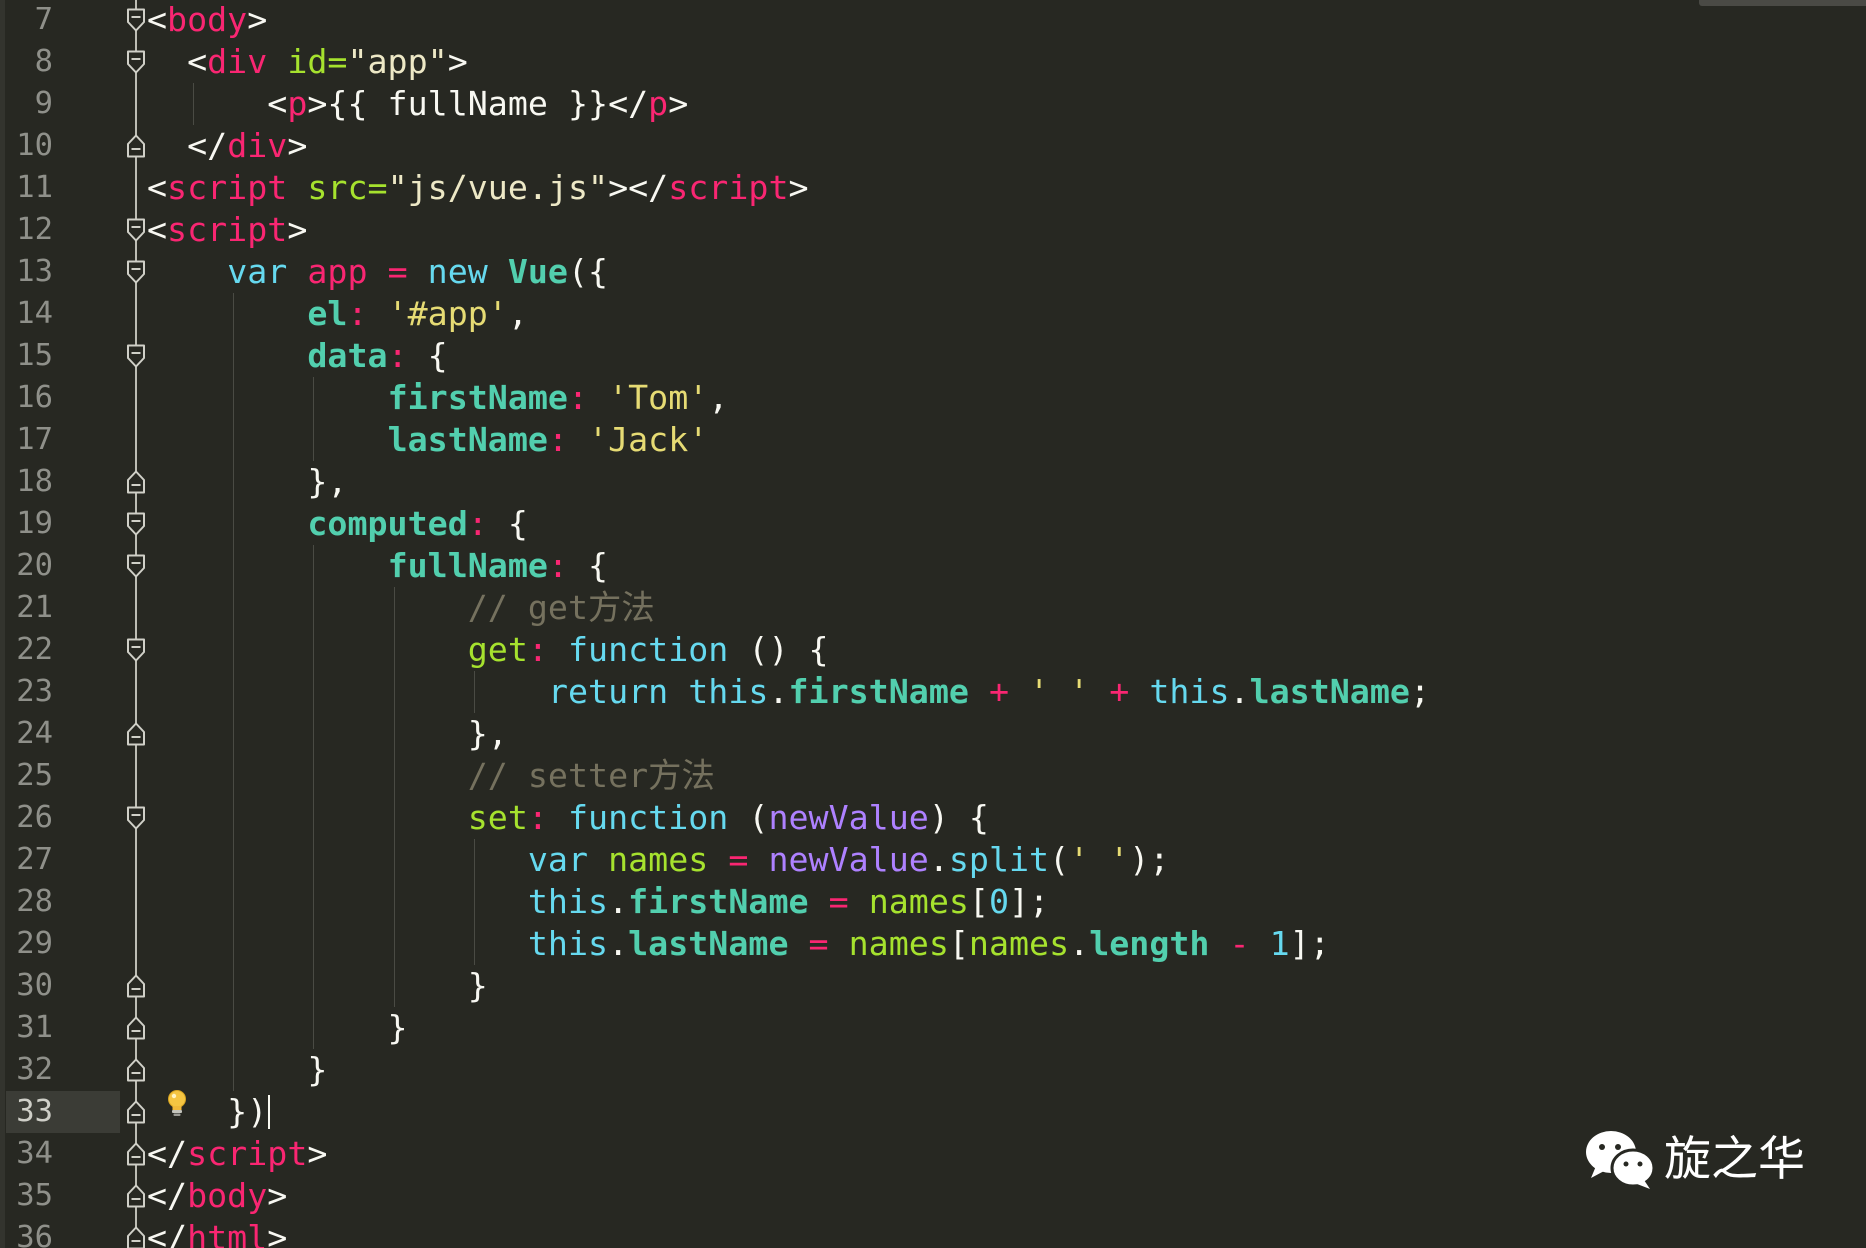 This screenshot has height=1248, width=1866. Describe the element at coordinates (227, 1195) in the screenshot. I see `code-token: body` at that location.